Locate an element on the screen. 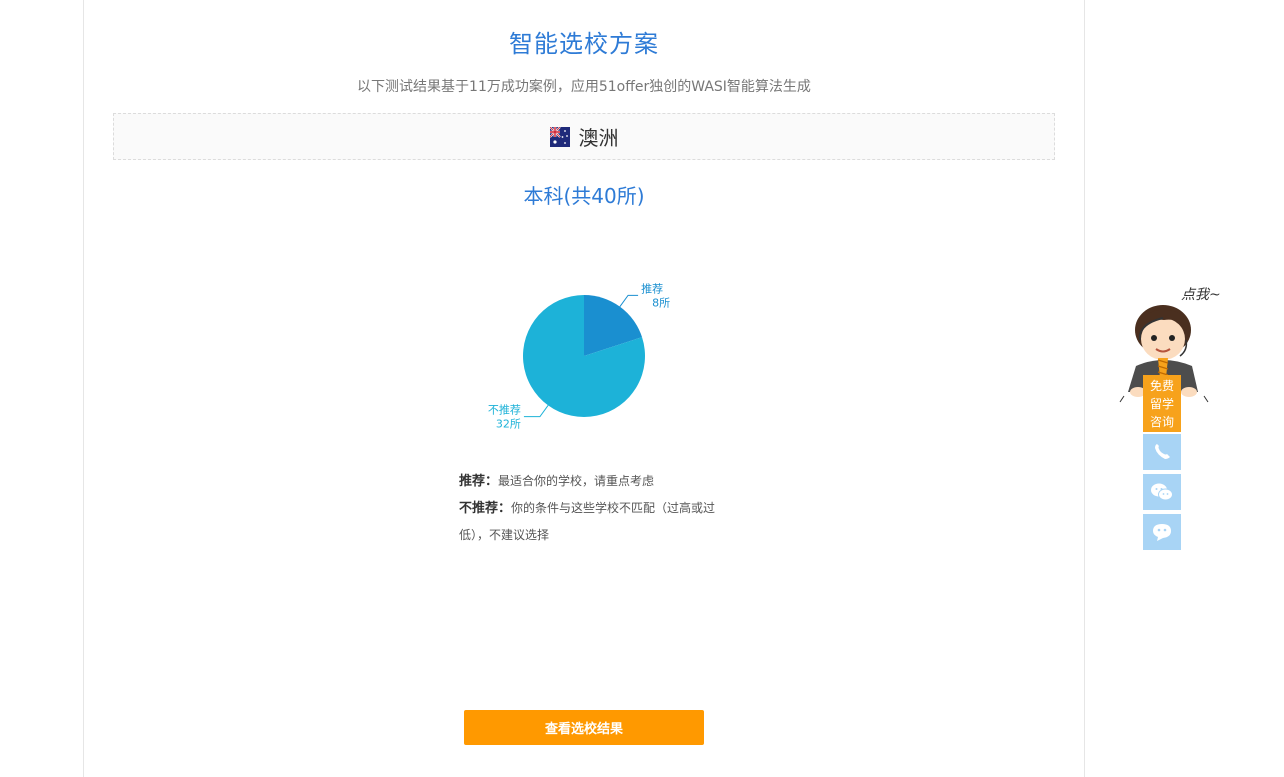 The height and width of the screenshot is (777, 1284). pie-value-label: 32所 is located at coordinates (508, 424).